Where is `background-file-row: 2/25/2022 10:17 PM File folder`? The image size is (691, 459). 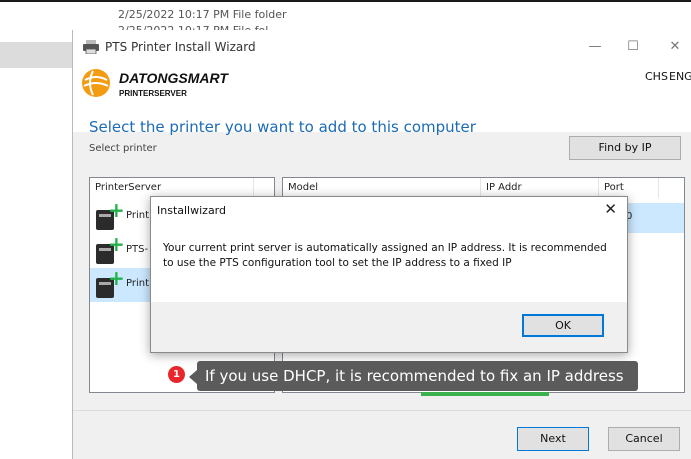 background-file-row: 2/25/2022 10:17 PM File folder is located at coordinates (202, 14).